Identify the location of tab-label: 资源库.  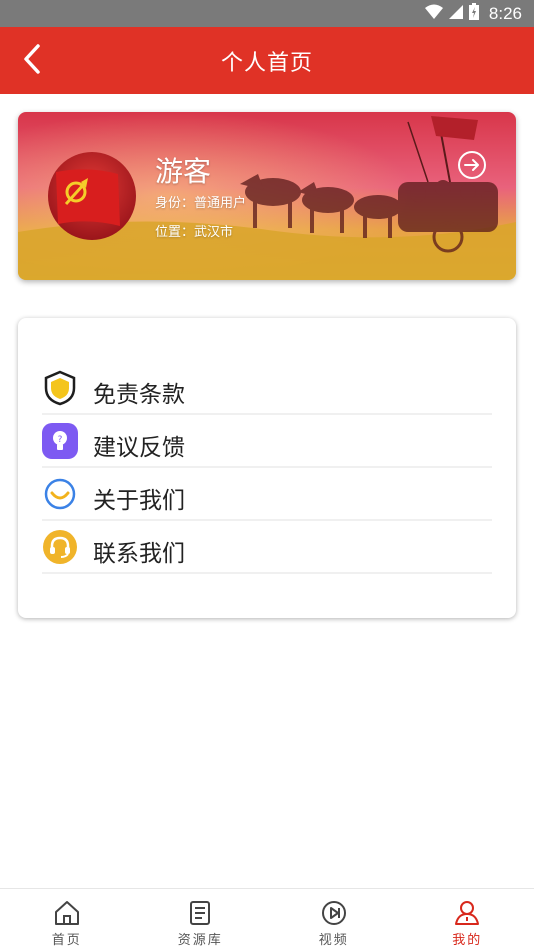
(200, 940).